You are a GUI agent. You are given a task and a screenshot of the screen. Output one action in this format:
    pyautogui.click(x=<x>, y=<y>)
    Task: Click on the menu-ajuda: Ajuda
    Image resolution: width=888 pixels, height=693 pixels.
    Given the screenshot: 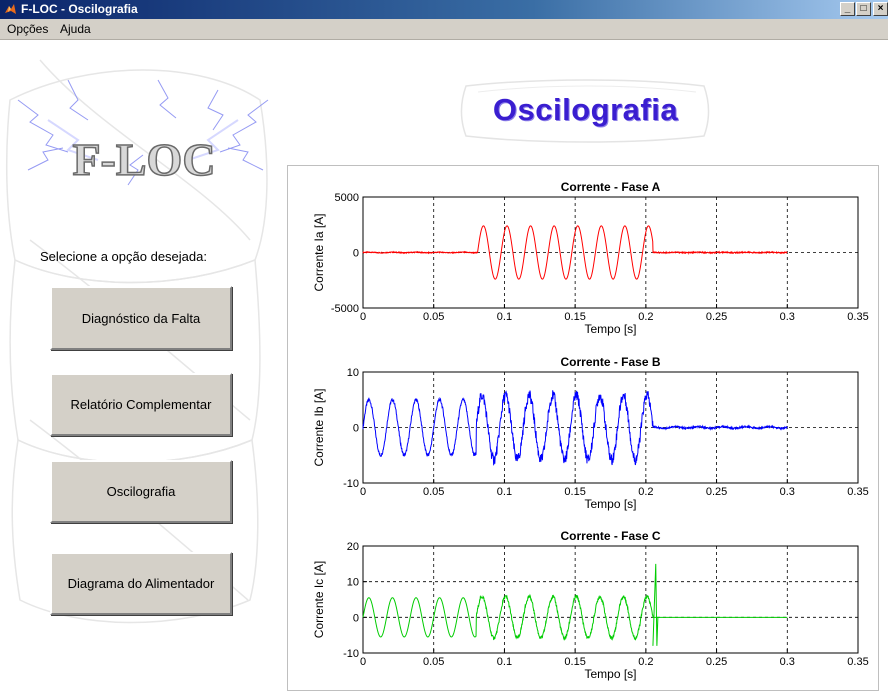 What is the action you would take?
    pyautogui.click(x=75, y=29)
    